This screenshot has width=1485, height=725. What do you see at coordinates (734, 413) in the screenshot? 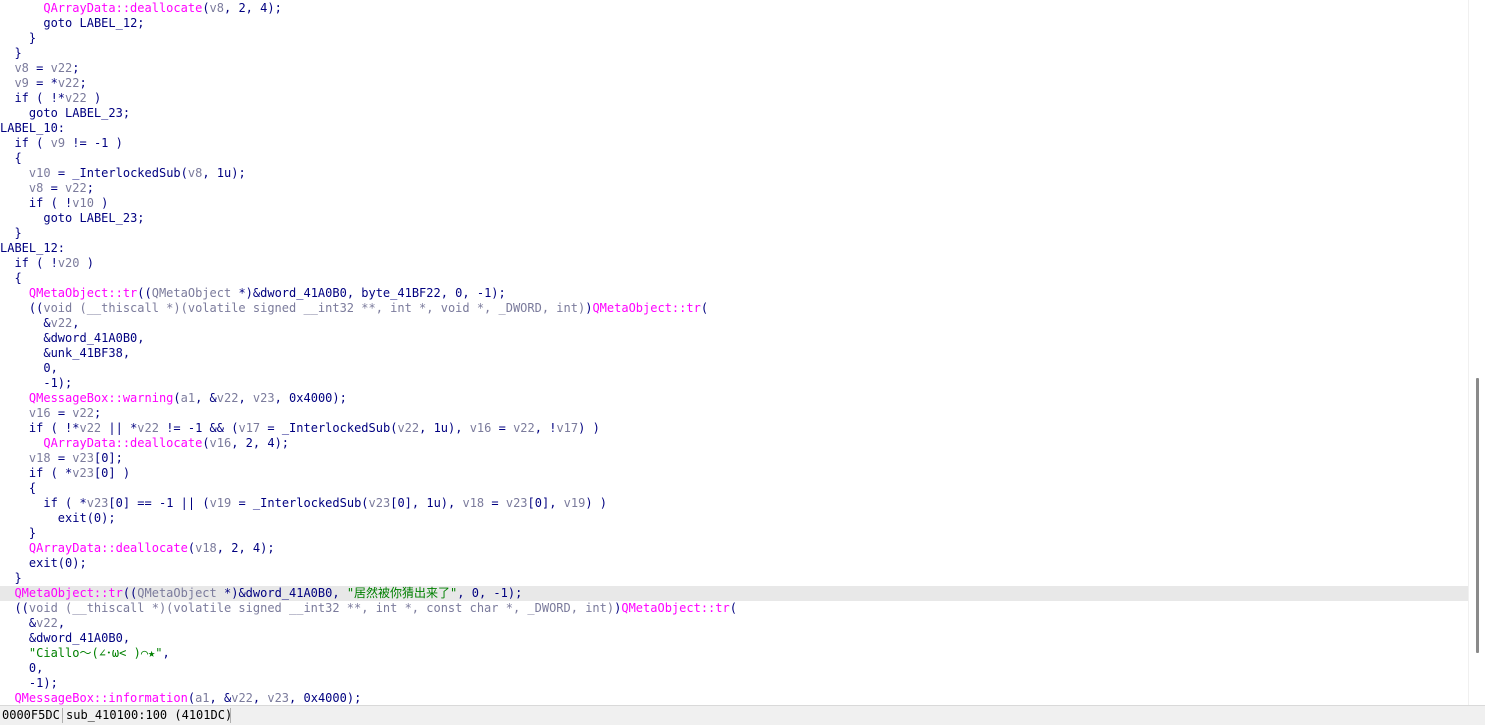
I see `code-line: v16 = v22;` at bounding box center [734, 413].